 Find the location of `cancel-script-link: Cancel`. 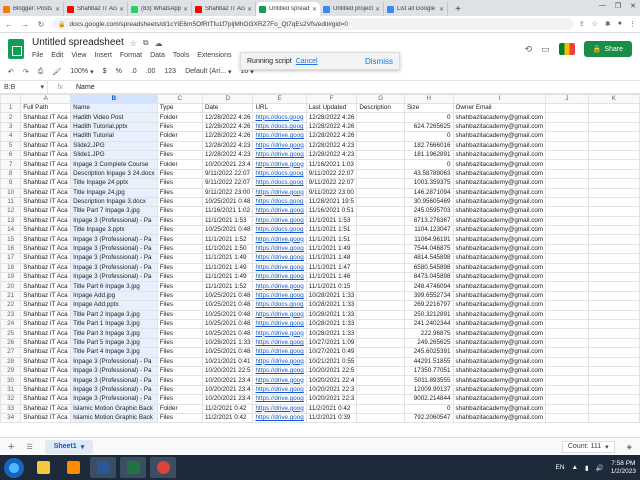

cancel-script-link: Cancel is located at coordinates (307, 61).